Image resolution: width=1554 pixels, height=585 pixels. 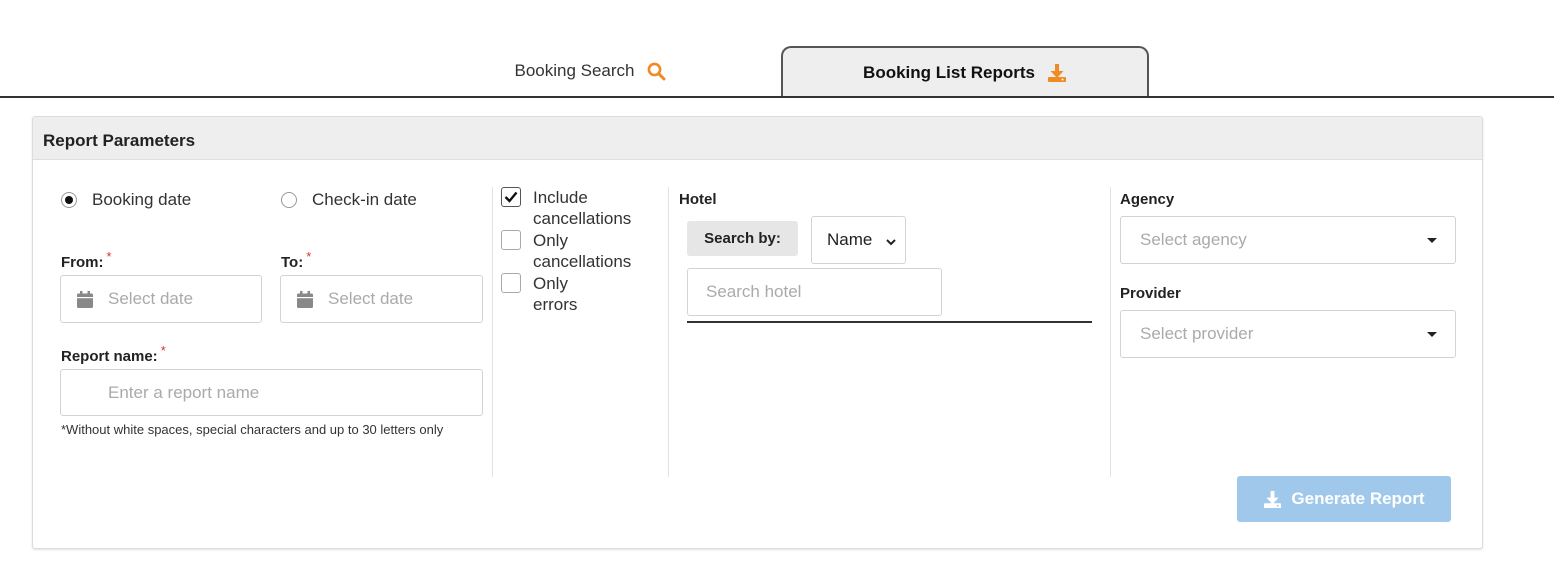 I want to click on search-icon, so click(x=656, y=71).